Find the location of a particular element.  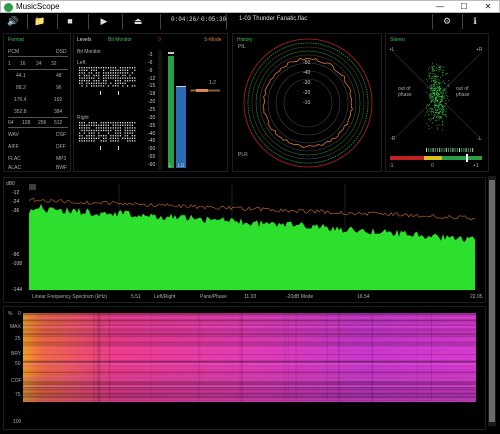

scrollbar is located at coordinates (492, 301).